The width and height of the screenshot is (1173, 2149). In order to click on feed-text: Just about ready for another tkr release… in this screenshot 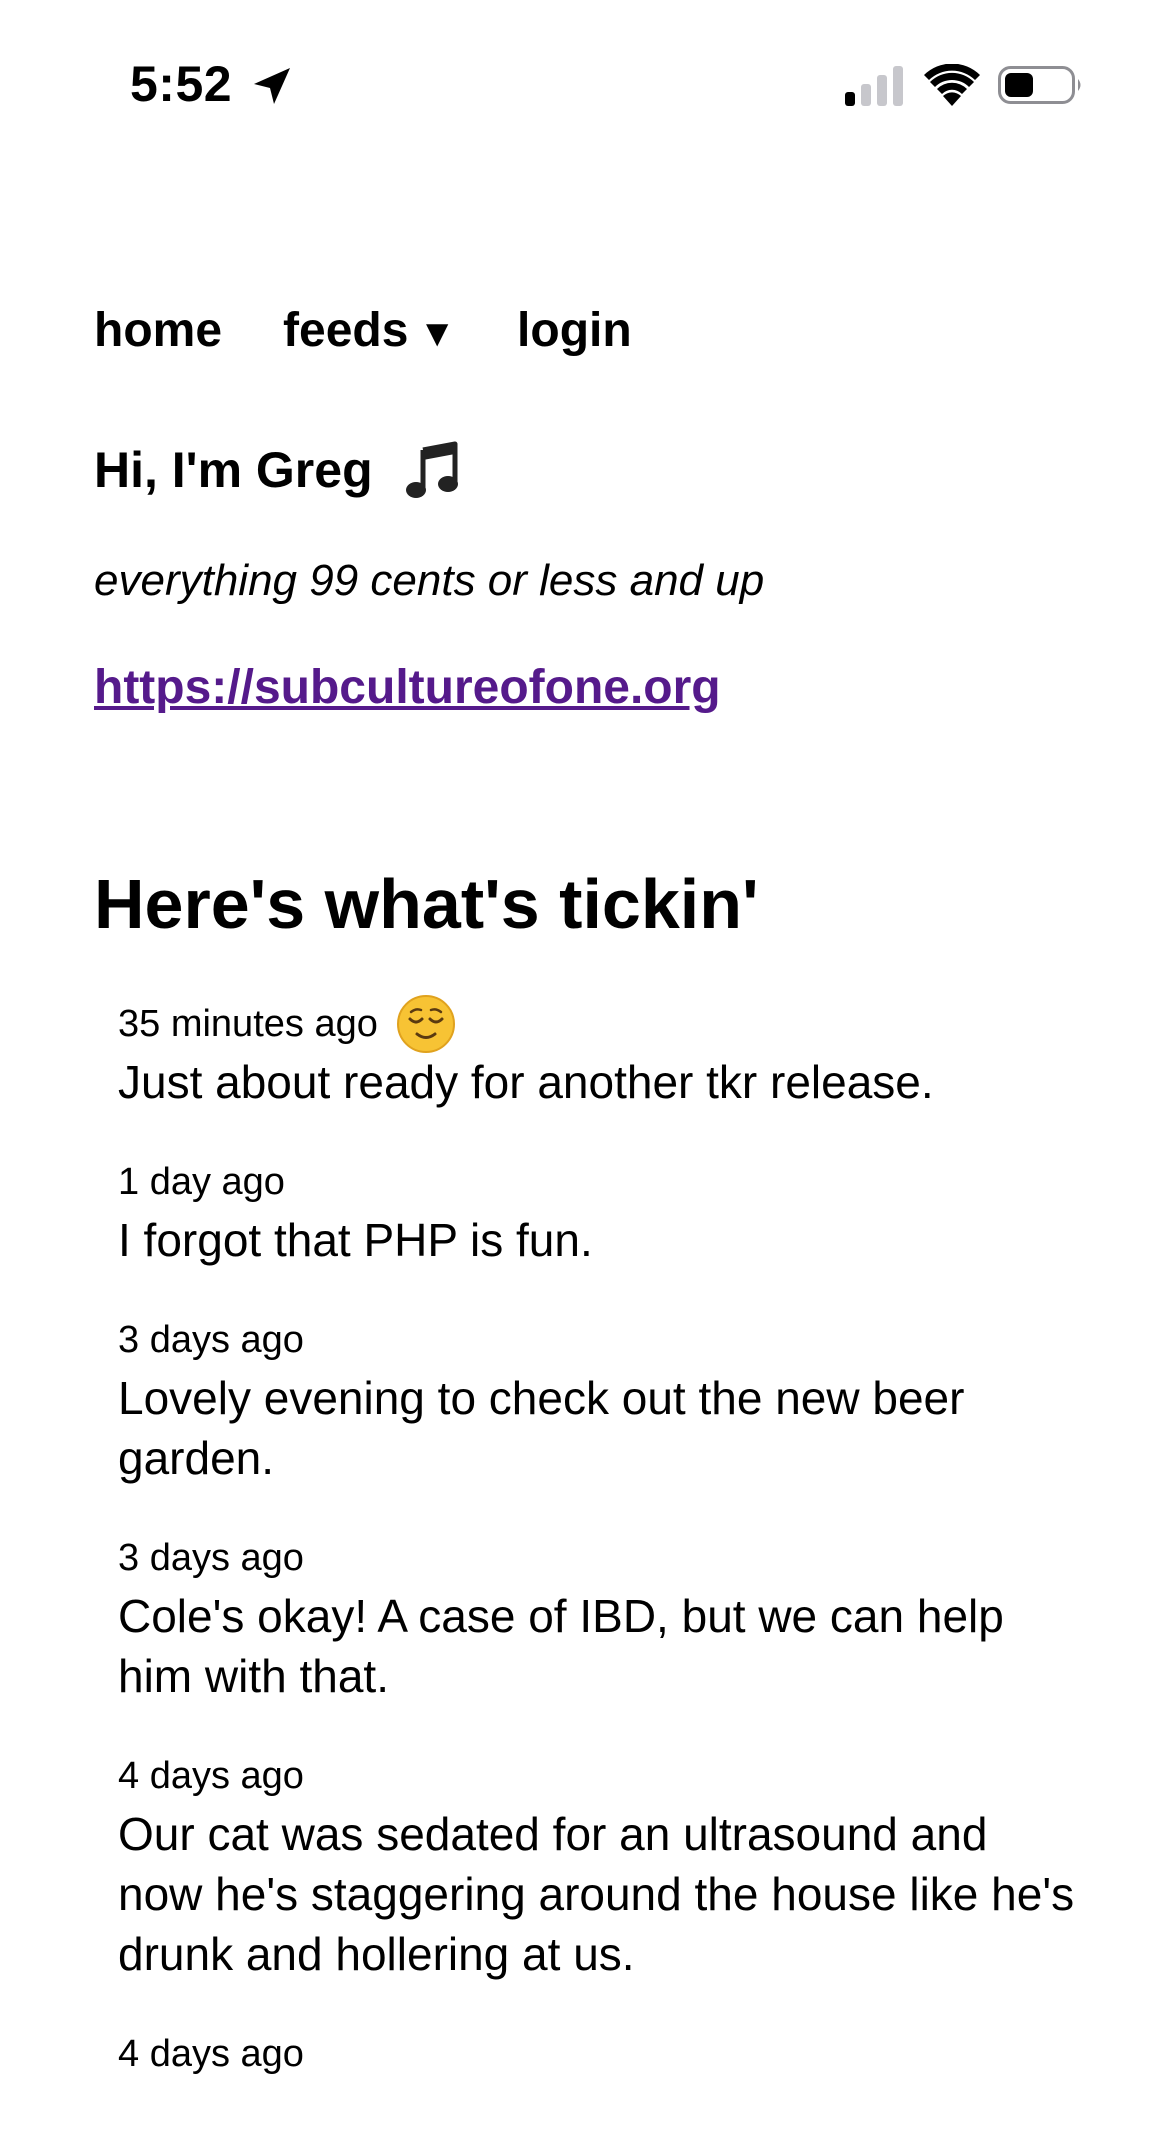, I will do `click(526, 1082)`.